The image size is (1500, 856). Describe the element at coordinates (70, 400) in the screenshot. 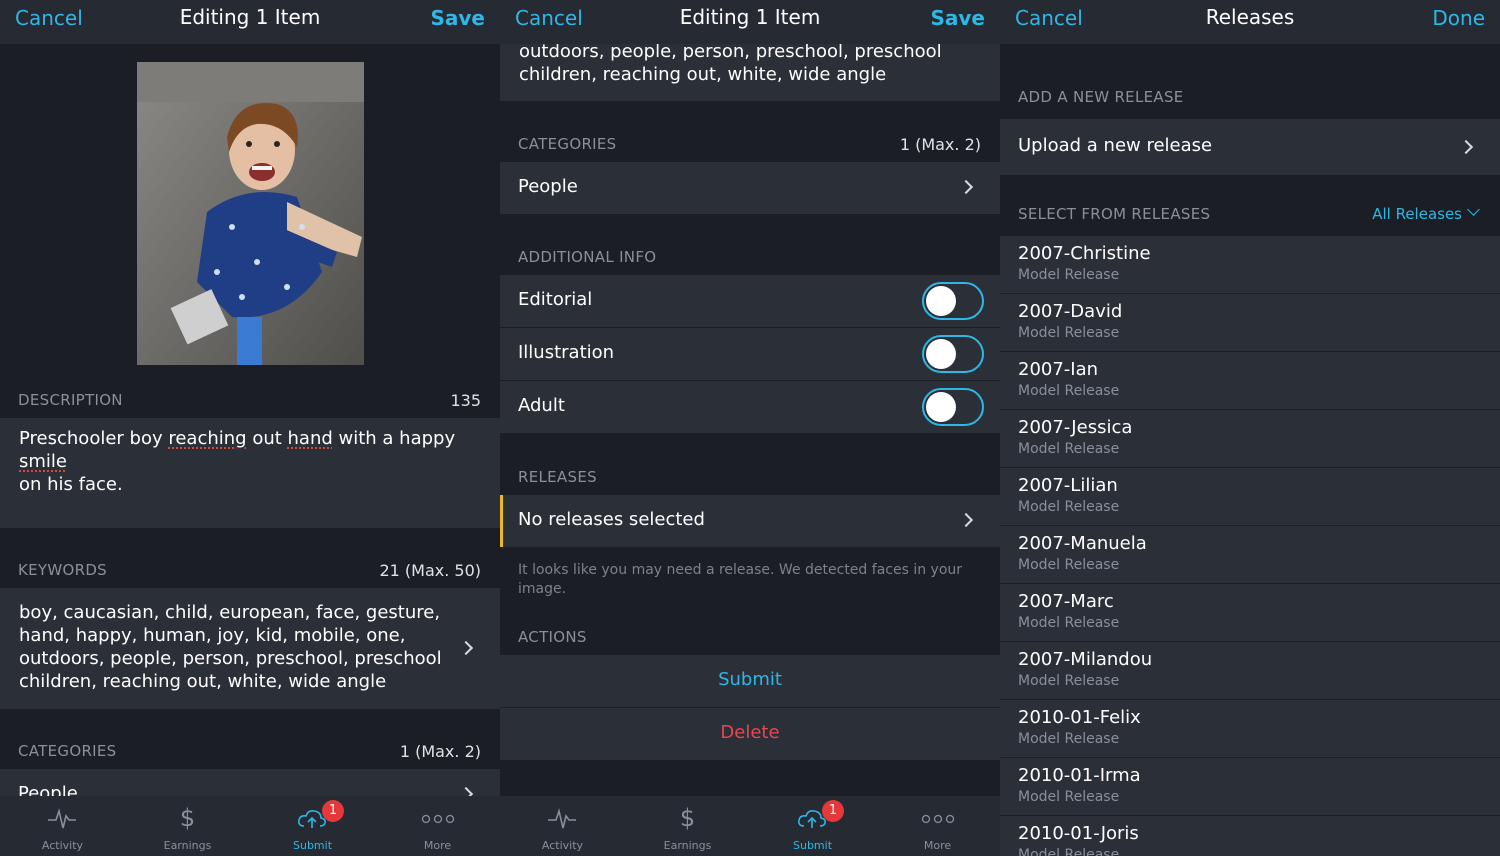

I see `description-header: DESCRIPTION` at that location.